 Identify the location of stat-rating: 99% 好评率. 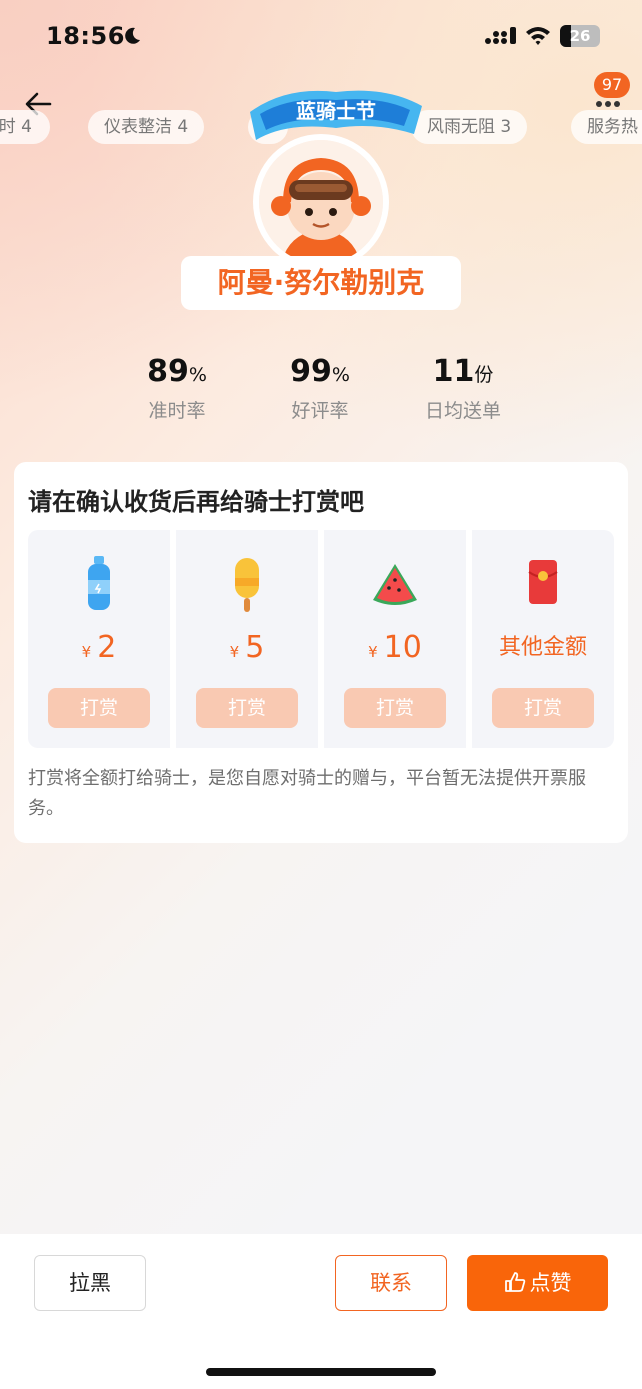
(320, 387).